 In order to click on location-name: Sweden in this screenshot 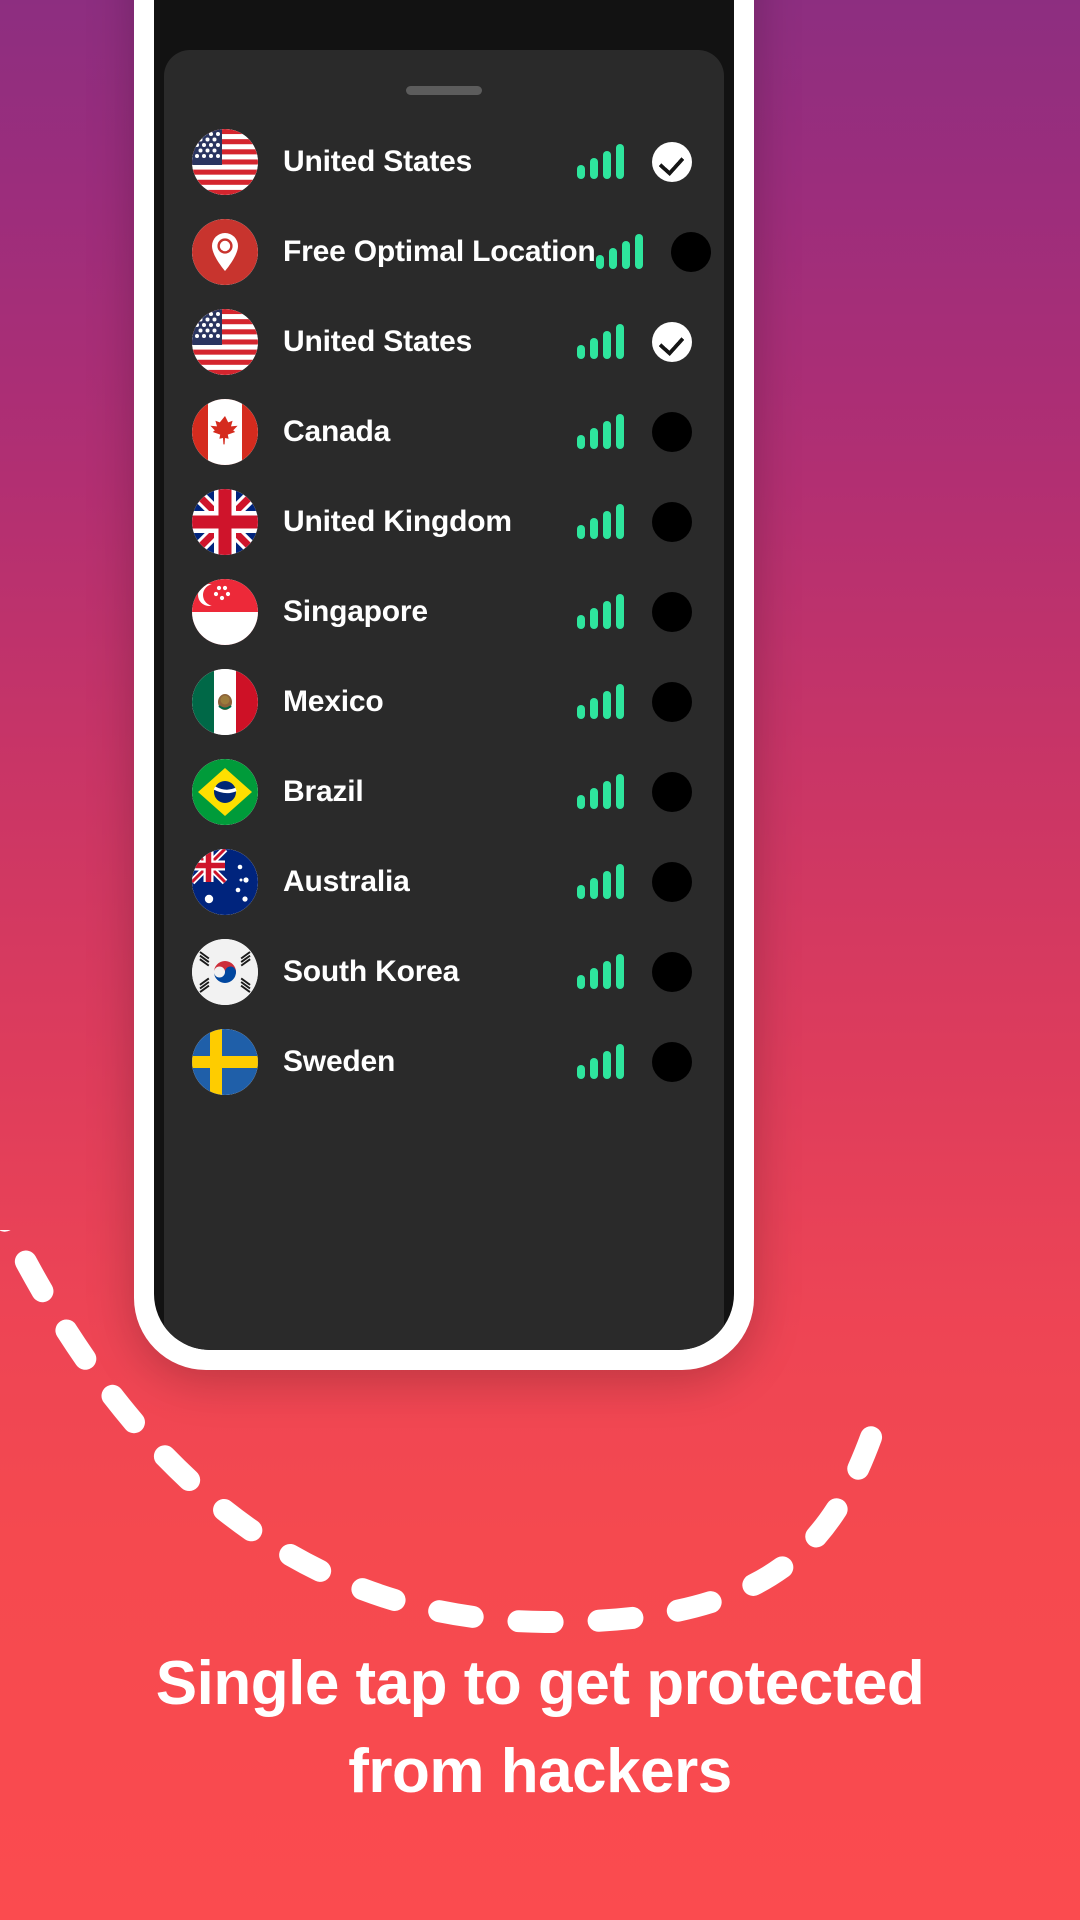, I will do `click(339, 1061)`.